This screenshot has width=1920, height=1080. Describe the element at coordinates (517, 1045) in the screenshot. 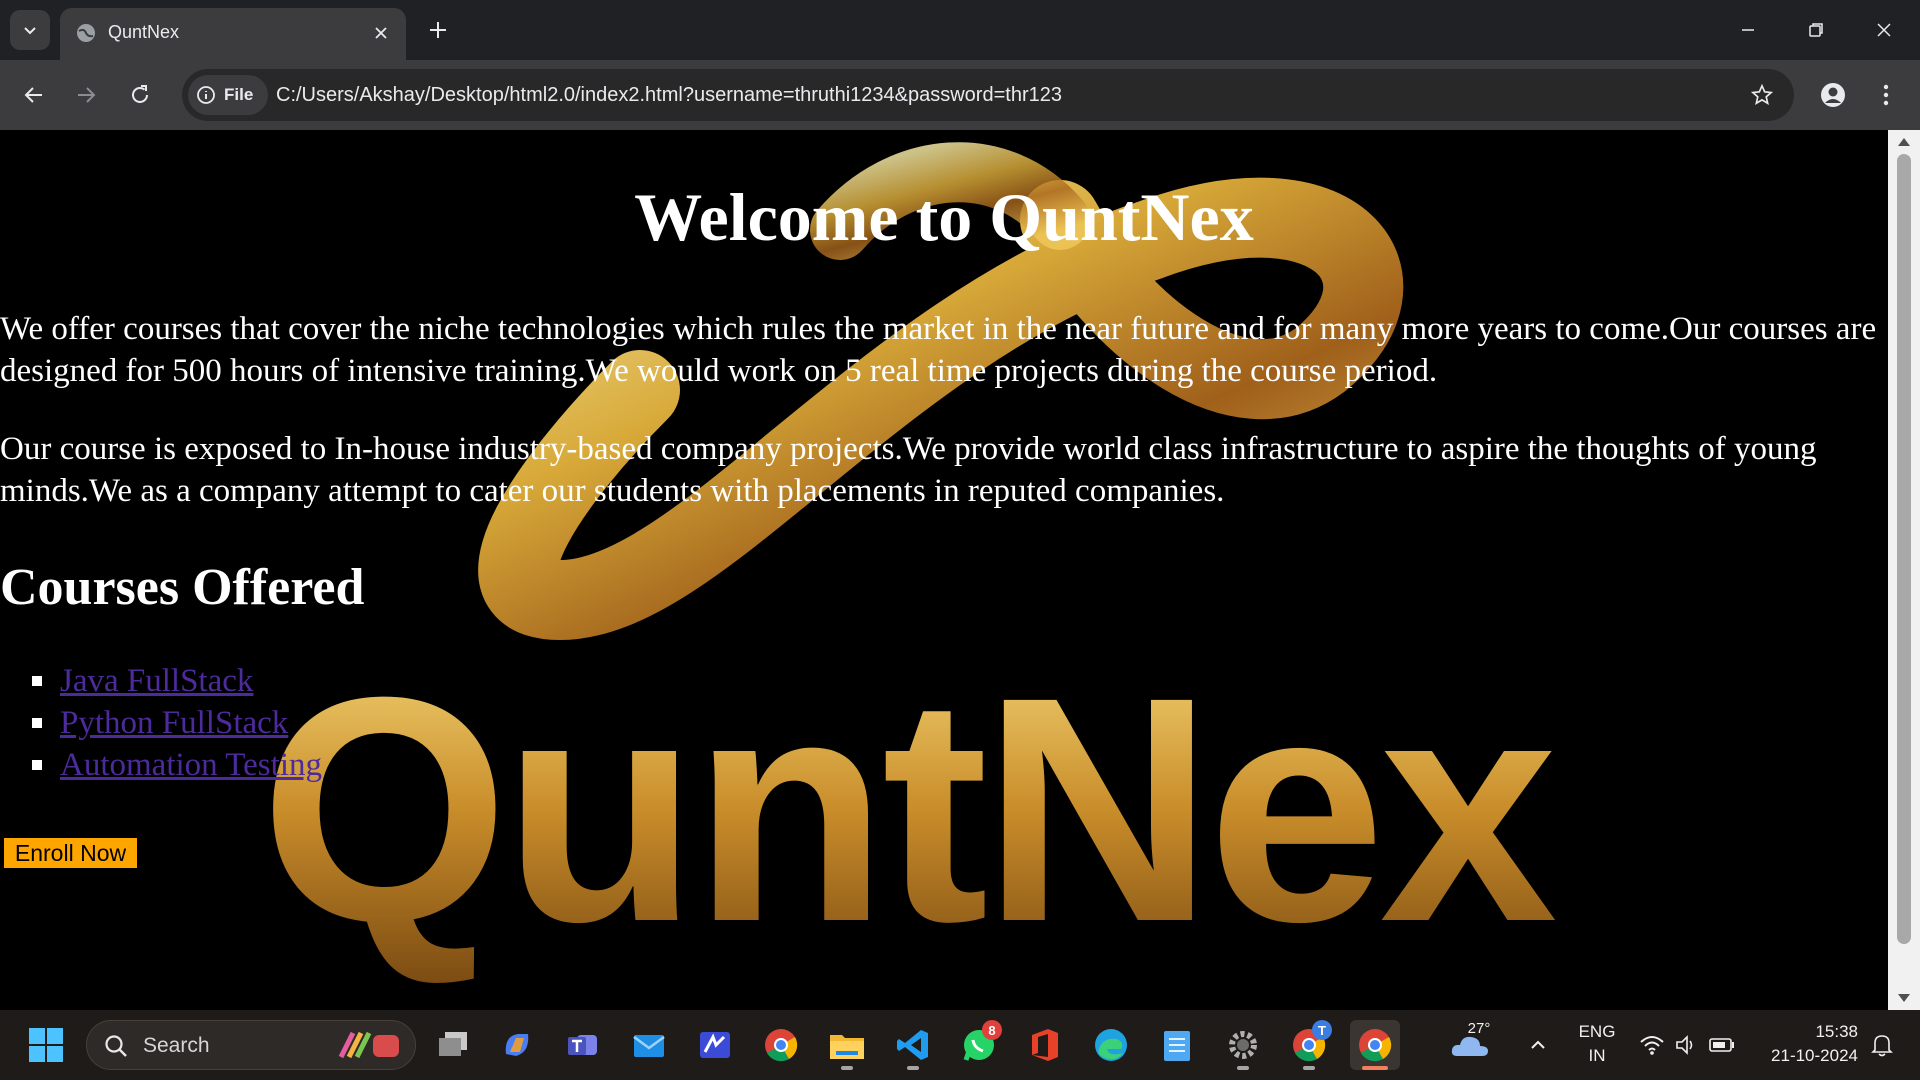

I see `taskbar-copilot` at that location.